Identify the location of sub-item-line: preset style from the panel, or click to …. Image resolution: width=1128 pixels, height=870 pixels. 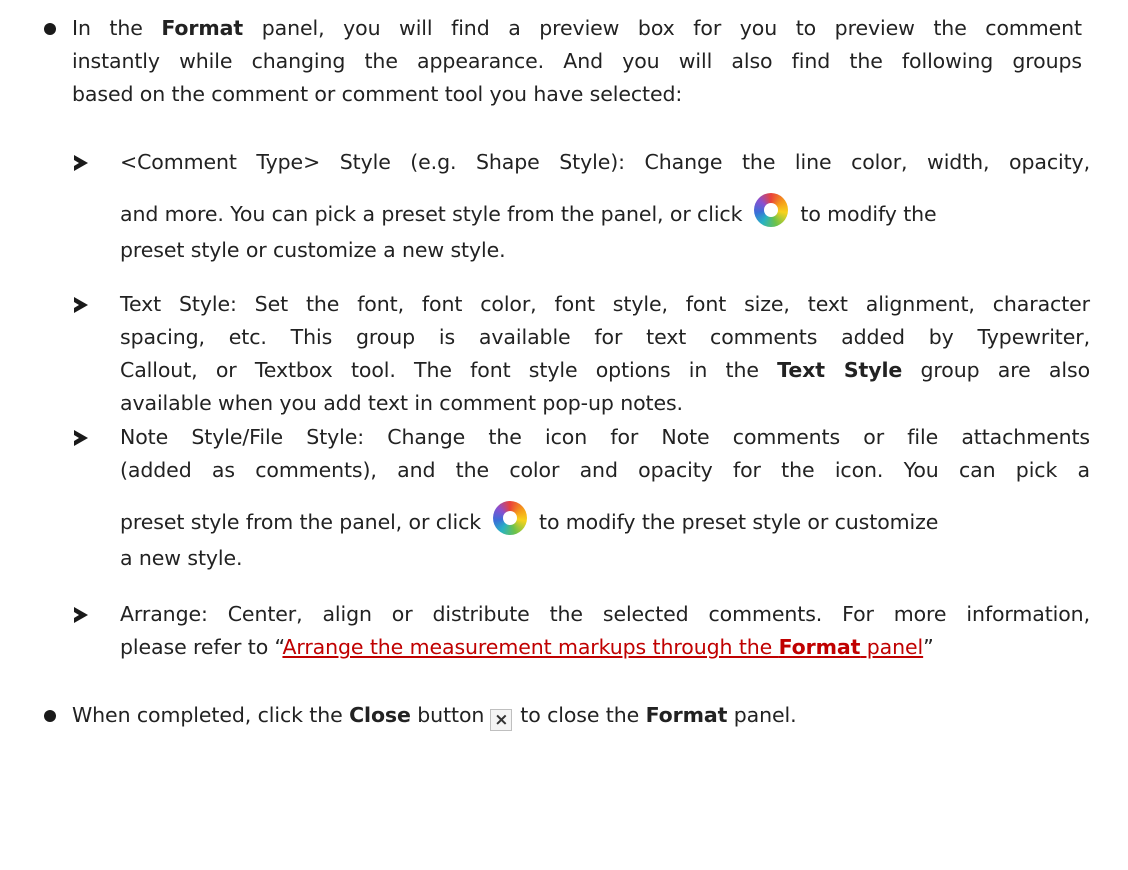
(605, 521).